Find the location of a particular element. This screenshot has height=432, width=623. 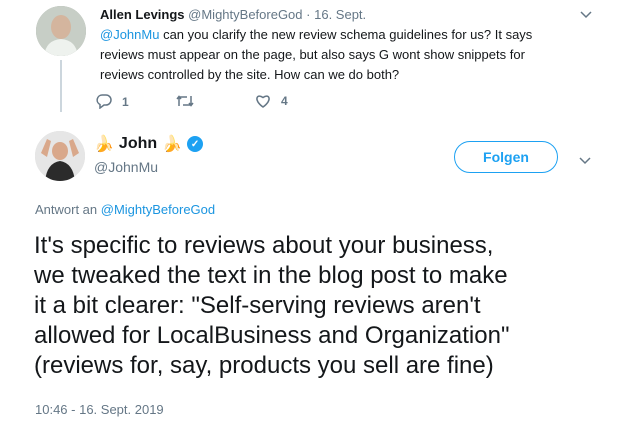

reply-action-button: 1 is located at coordinates (112, 101).